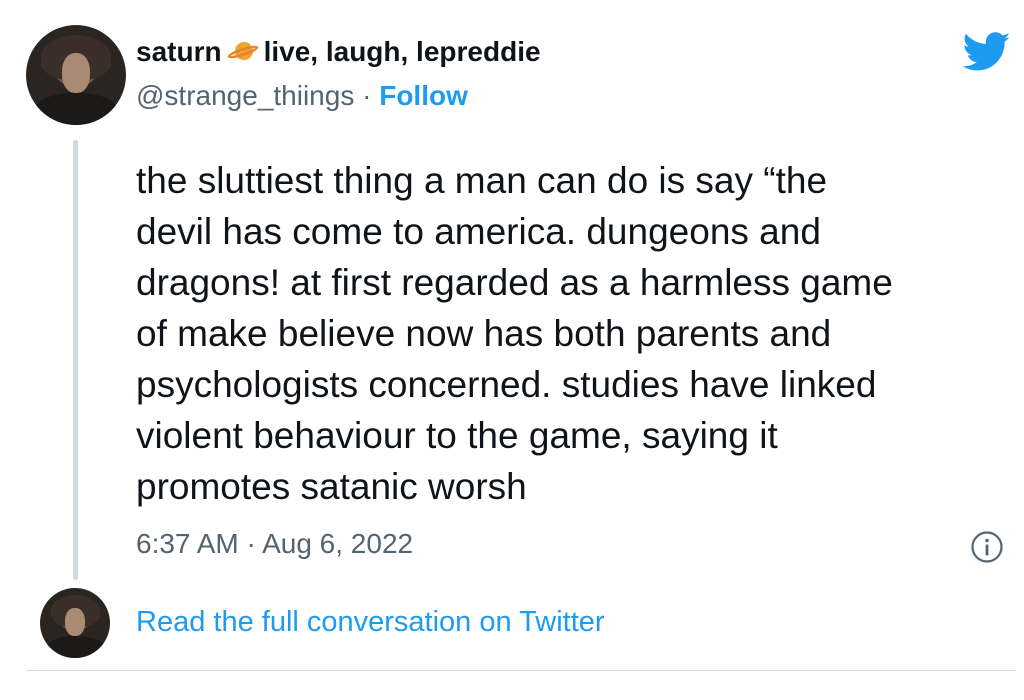 The image size is (1024, 700). What do you see at coordinates (423, 95) in the screenshot?
I see `follow-button: Follow` at bounding box center [423, 95].